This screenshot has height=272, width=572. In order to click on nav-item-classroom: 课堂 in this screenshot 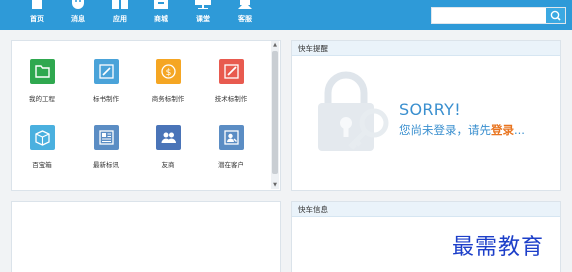, I will do `click(203, 15)`.